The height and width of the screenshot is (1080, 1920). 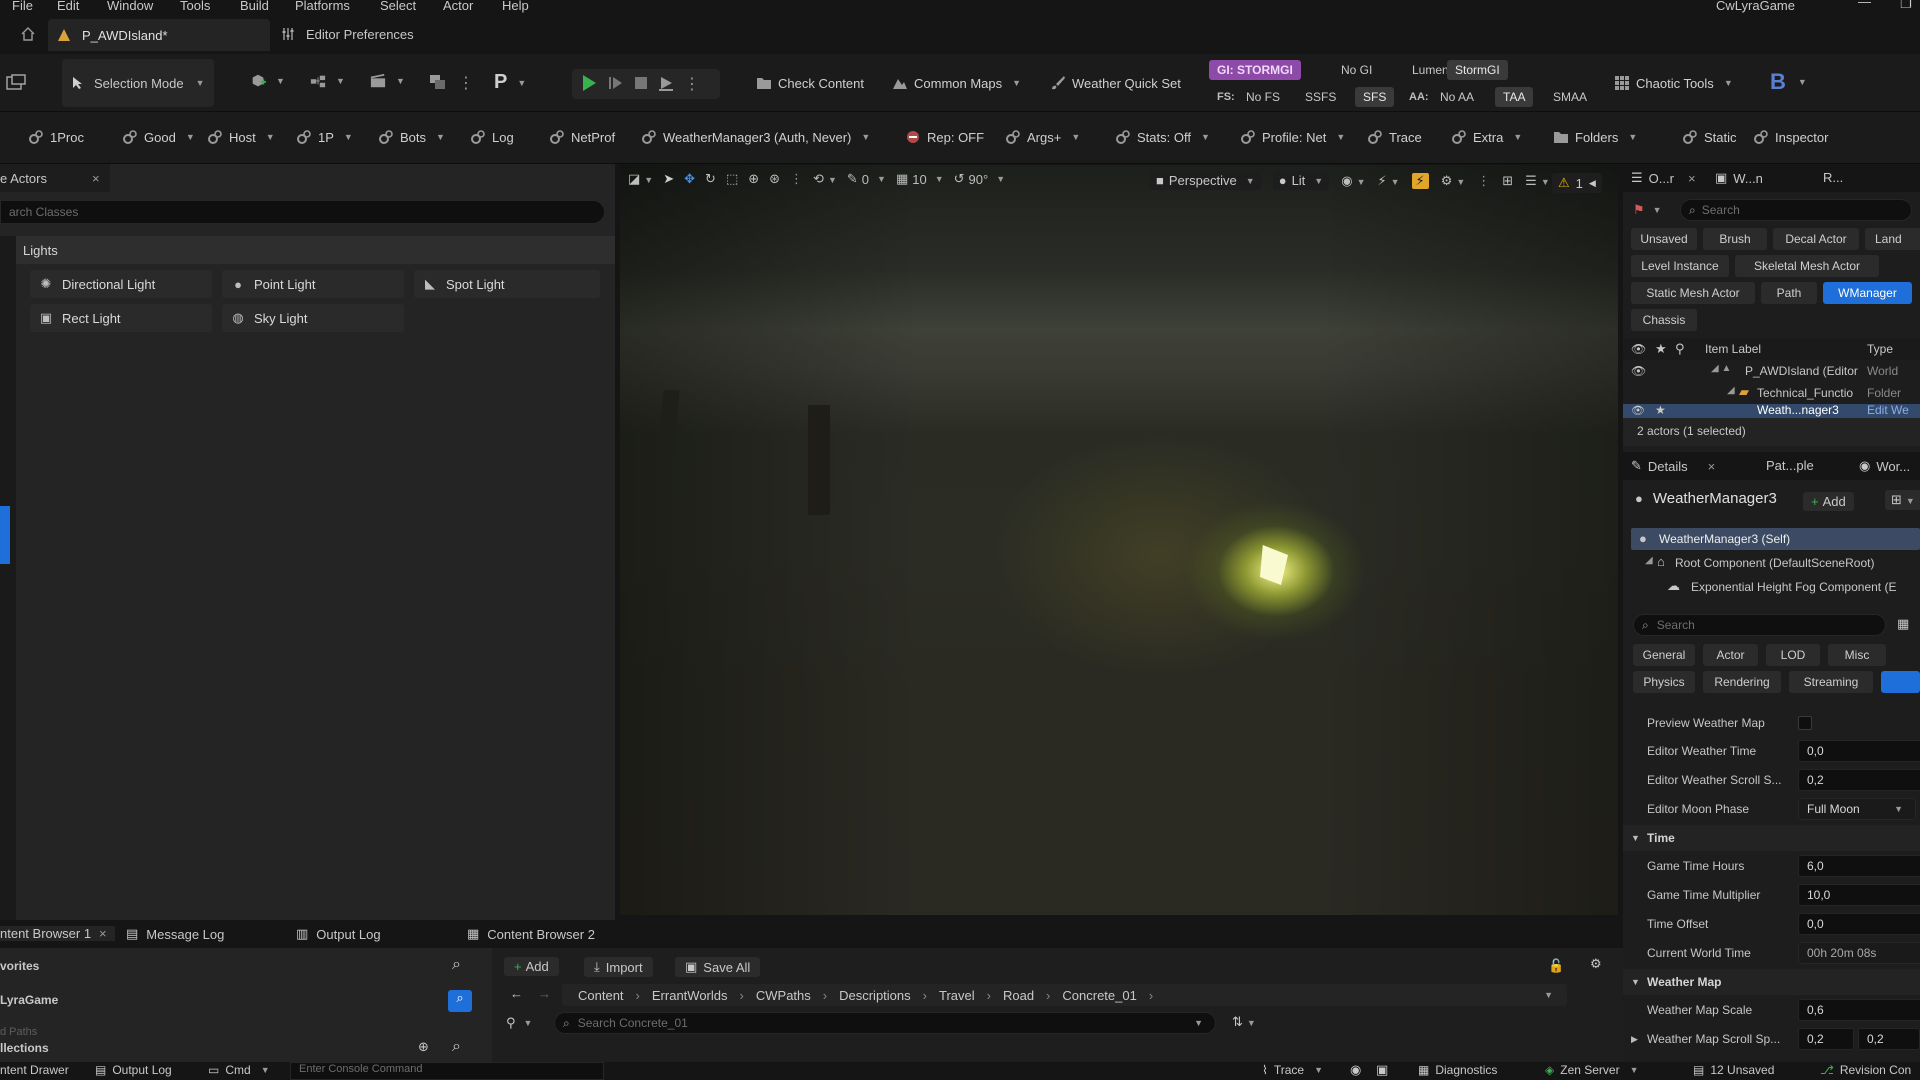 What do you see at coordinates (1790, 137) in the screenshot?
I see `plugin-item-16: Inspector` at bounding box center [1790, 137].